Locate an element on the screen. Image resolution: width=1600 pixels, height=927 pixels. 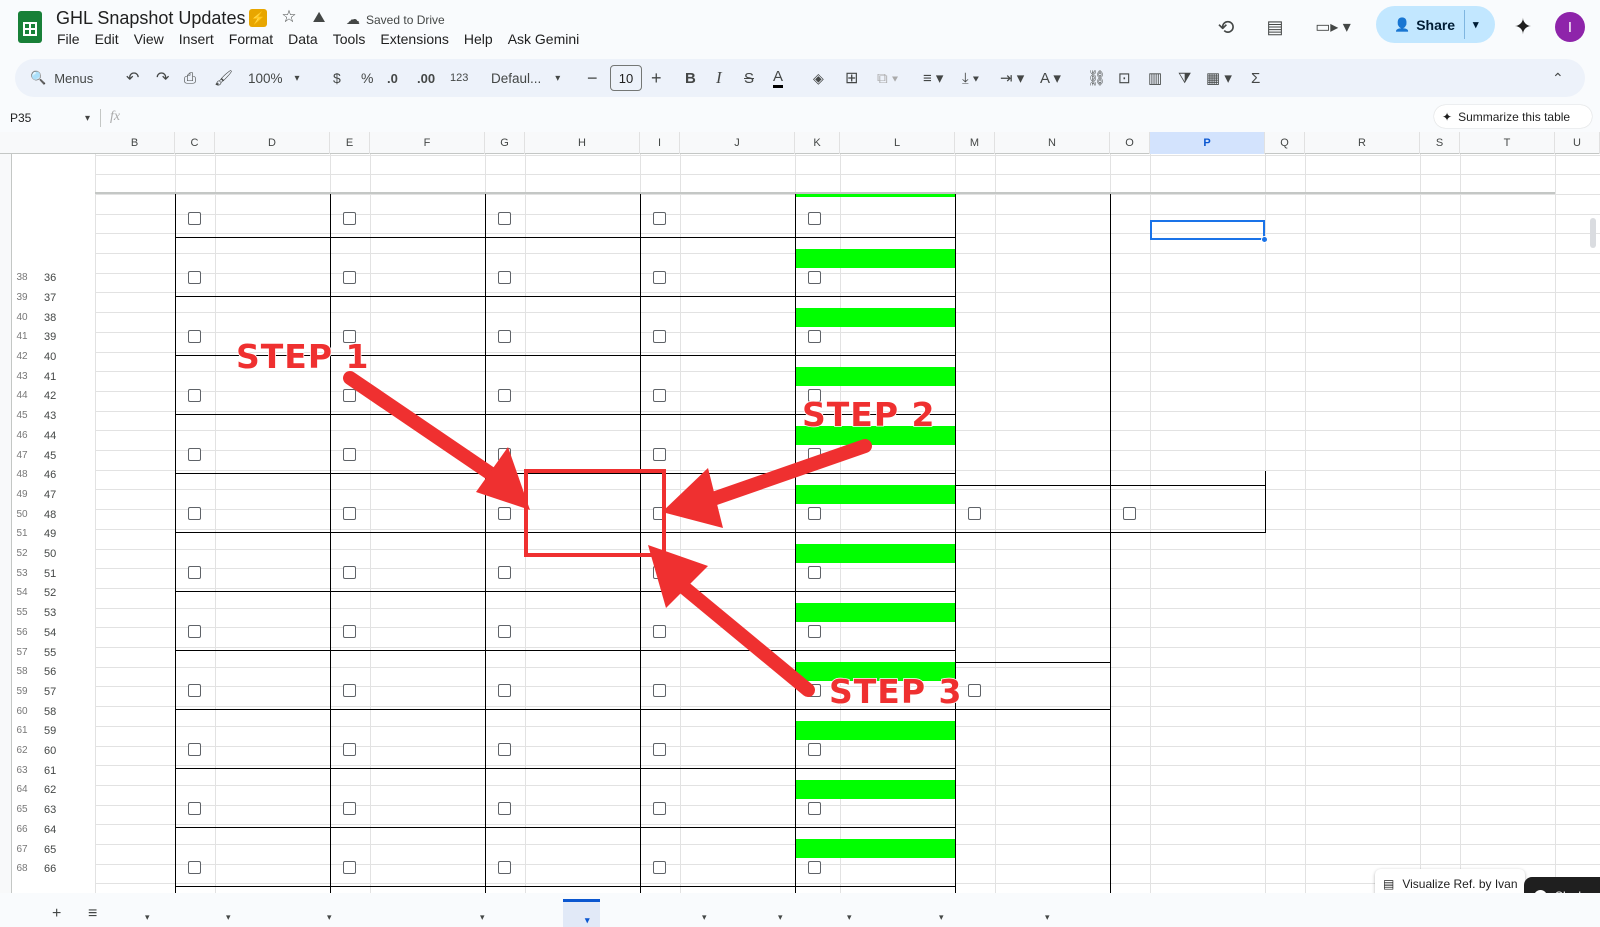
step3-label: STEP 3 is located at coordinates (895, 691).